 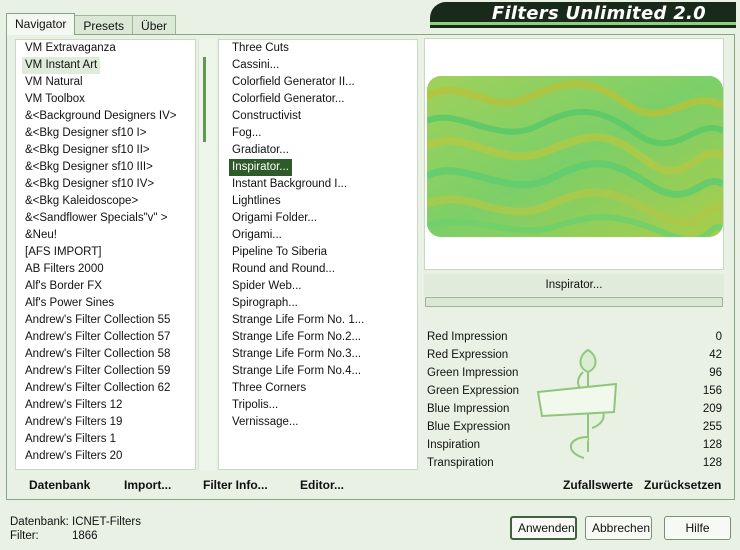 I want to click on category-list-item: Andrew's Filters 1, so click(x=70, y=439).